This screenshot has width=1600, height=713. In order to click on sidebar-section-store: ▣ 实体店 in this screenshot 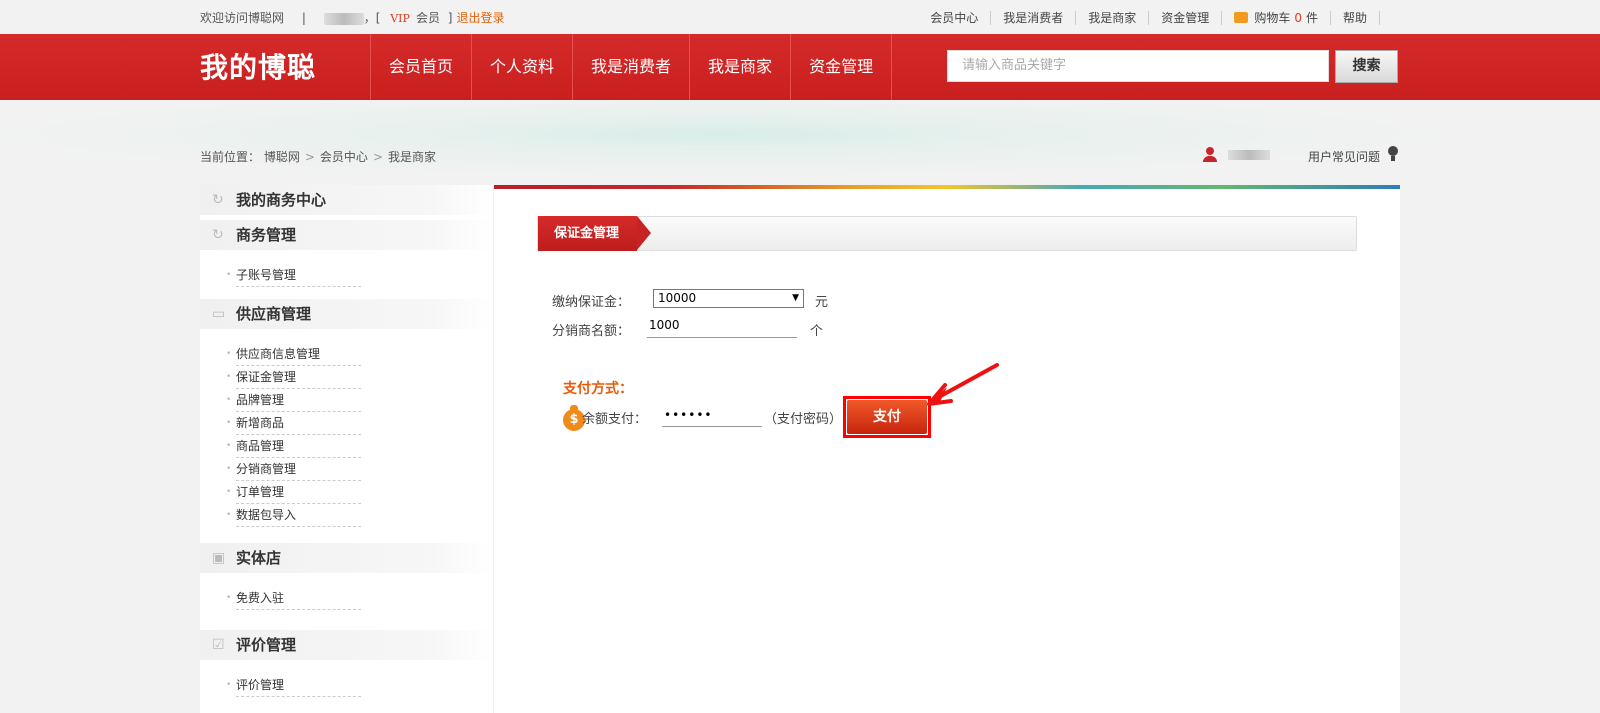, I will do `click(346, 558)`.